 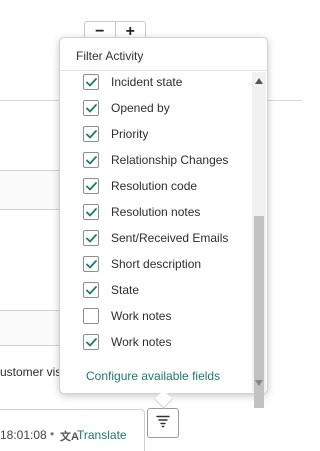 I want to click on filter-option: Resolution code, so click(x=140, y=186).